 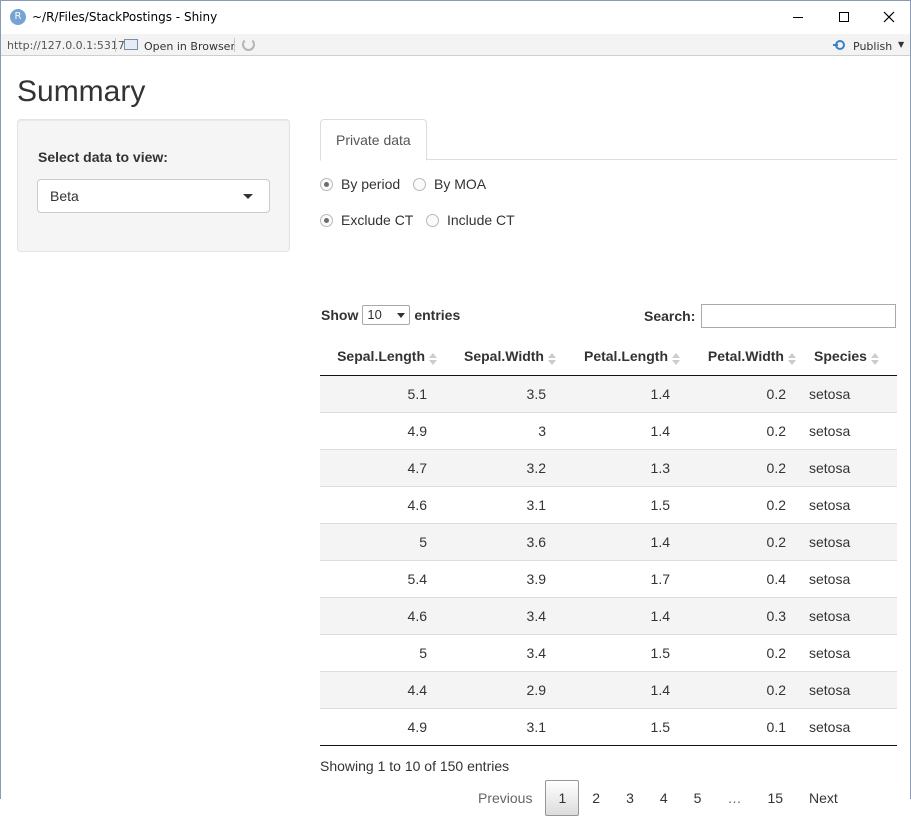 What do you see at coordinates (775, 798) in the screenshot?
I see `page-button: 15` at bounding box center [775, 798].